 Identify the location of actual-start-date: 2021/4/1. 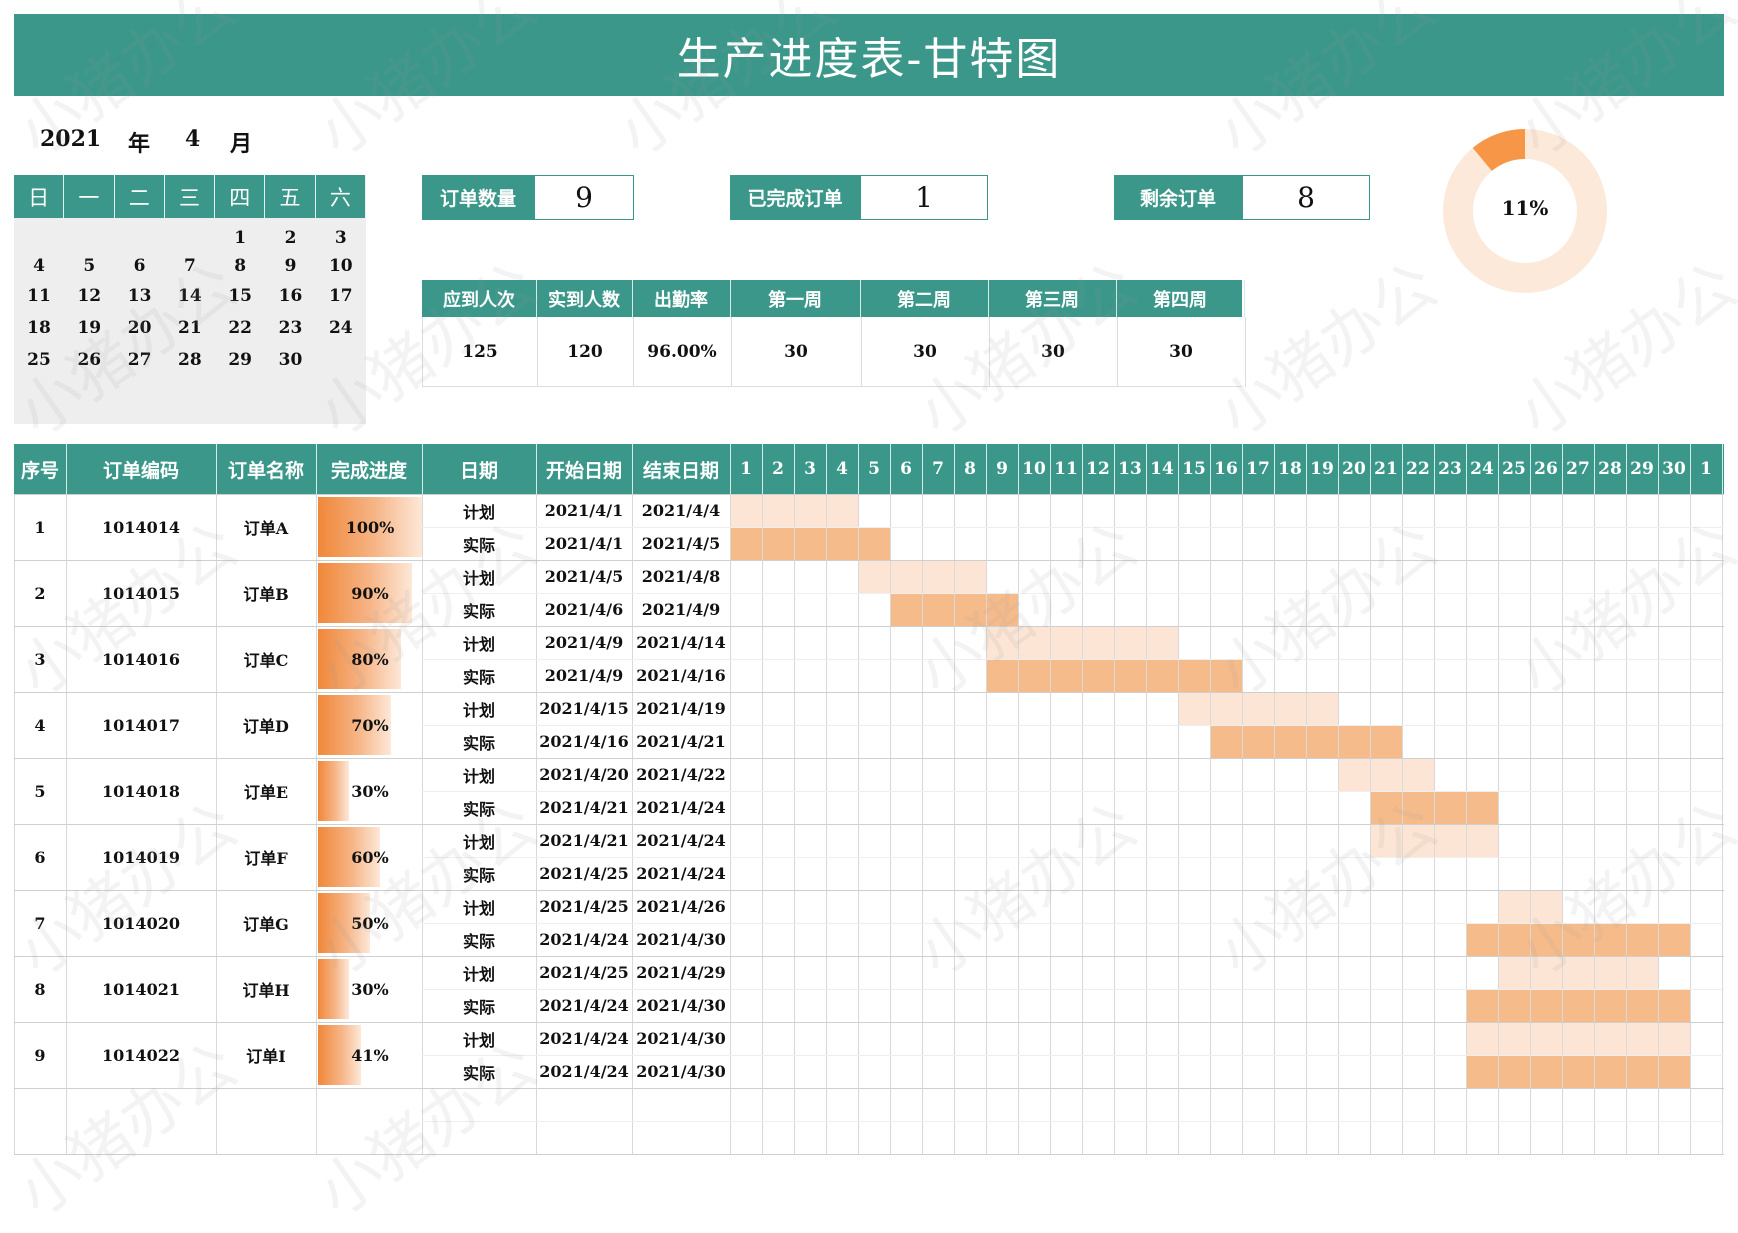
(584, 543).